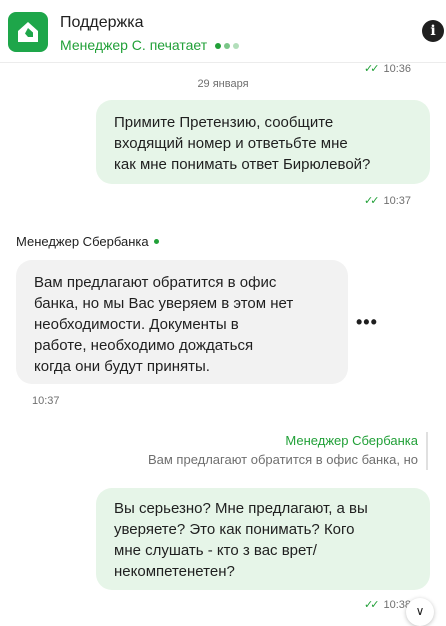 Image resolution: width=446 pixels, height=626 pixels. What do you see at coordinates (387, 604) in the screenshot?
I see `message-meta: ✓✓ 10:38` at bounding box center [387, 604].